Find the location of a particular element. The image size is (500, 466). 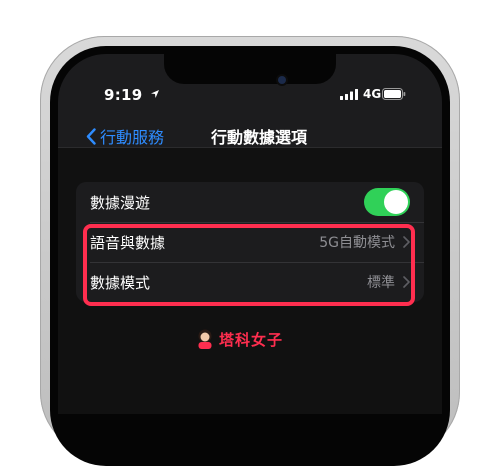

page-title: 行動數據選項 is located at coordinates (258, 137).